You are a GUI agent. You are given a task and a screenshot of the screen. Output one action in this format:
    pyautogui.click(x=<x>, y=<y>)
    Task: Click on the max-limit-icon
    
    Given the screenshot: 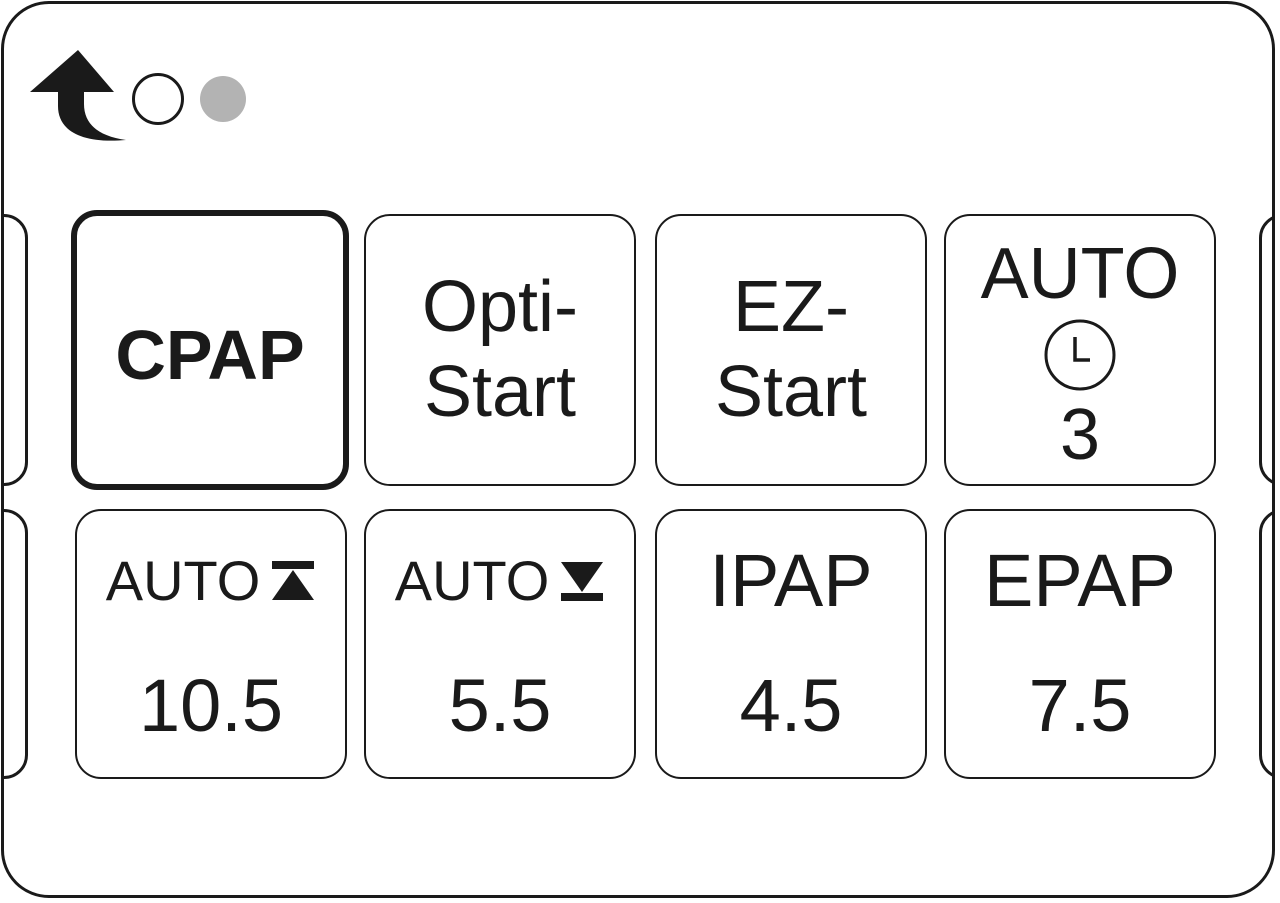 What is the action you would take?
    pyautogui.click(x=293, y=580)
    